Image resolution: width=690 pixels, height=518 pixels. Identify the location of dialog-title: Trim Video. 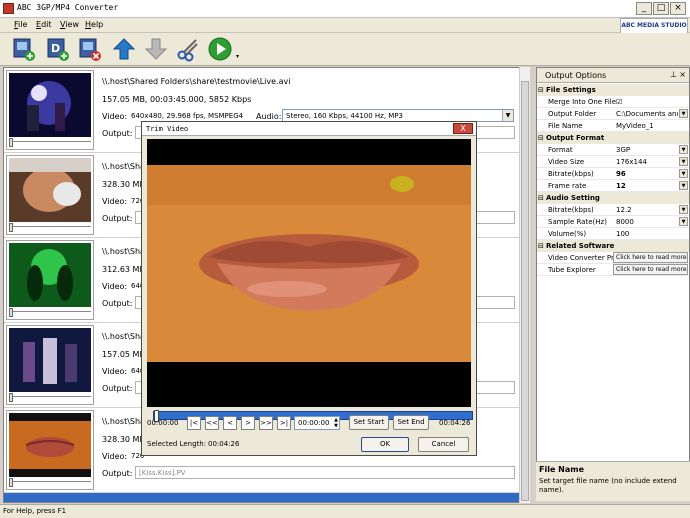
(309, 129).